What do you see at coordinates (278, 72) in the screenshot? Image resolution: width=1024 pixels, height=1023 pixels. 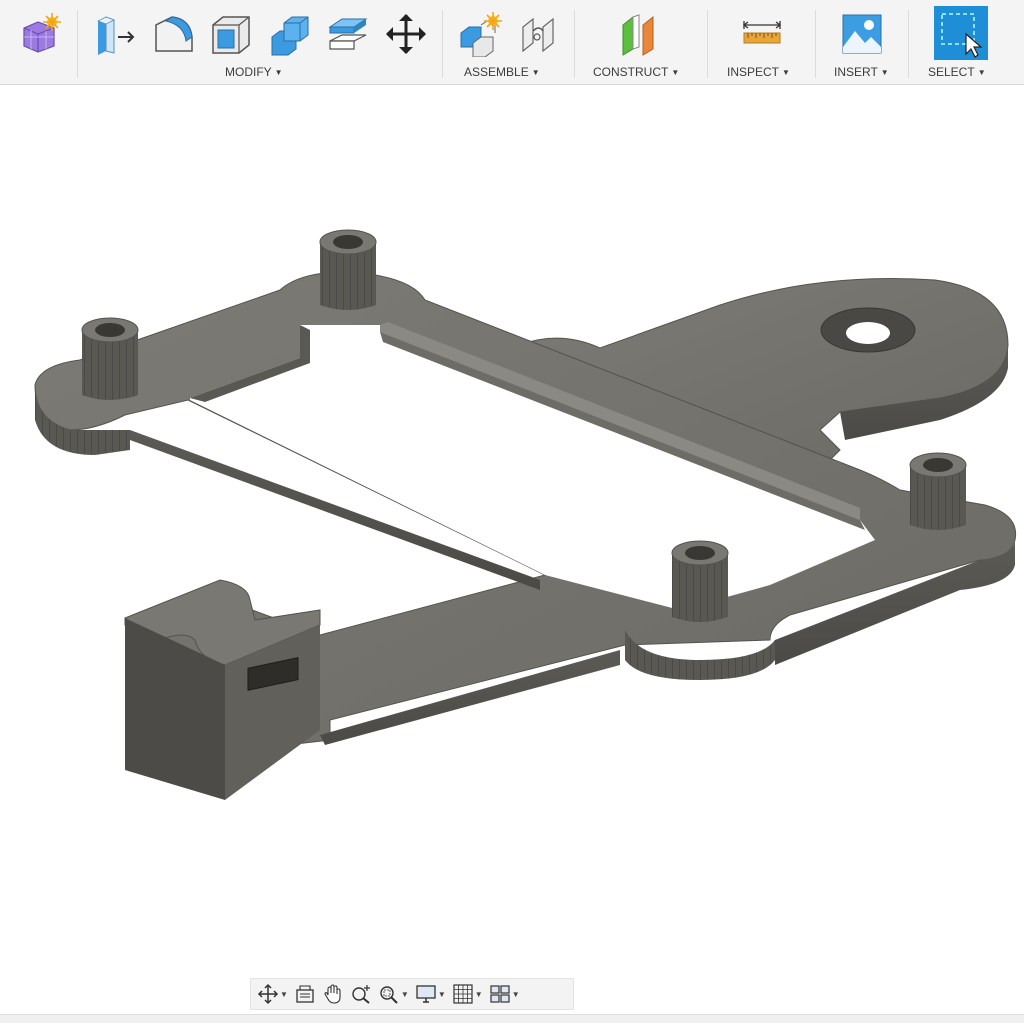 I see `modify-caret-icon: ▼` at bounding box center [278, 72].